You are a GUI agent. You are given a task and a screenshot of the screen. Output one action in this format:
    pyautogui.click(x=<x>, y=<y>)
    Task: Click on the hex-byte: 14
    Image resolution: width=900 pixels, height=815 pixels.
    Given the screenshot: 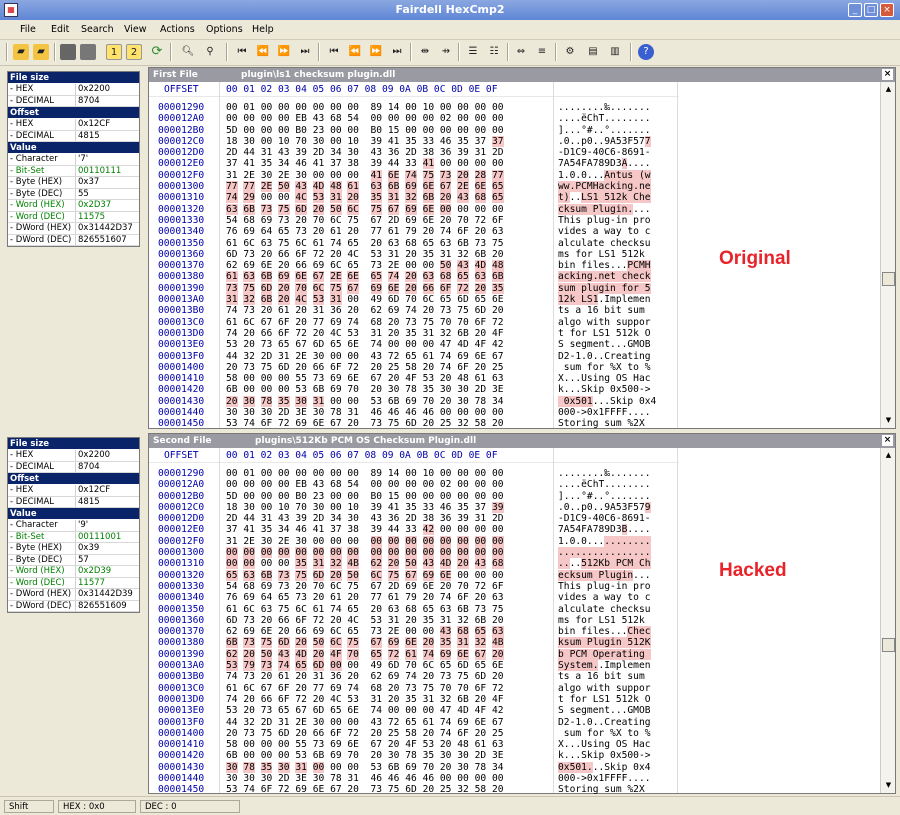 What is the action you would take?
    pyautogui.click(x=394, y=473)
    